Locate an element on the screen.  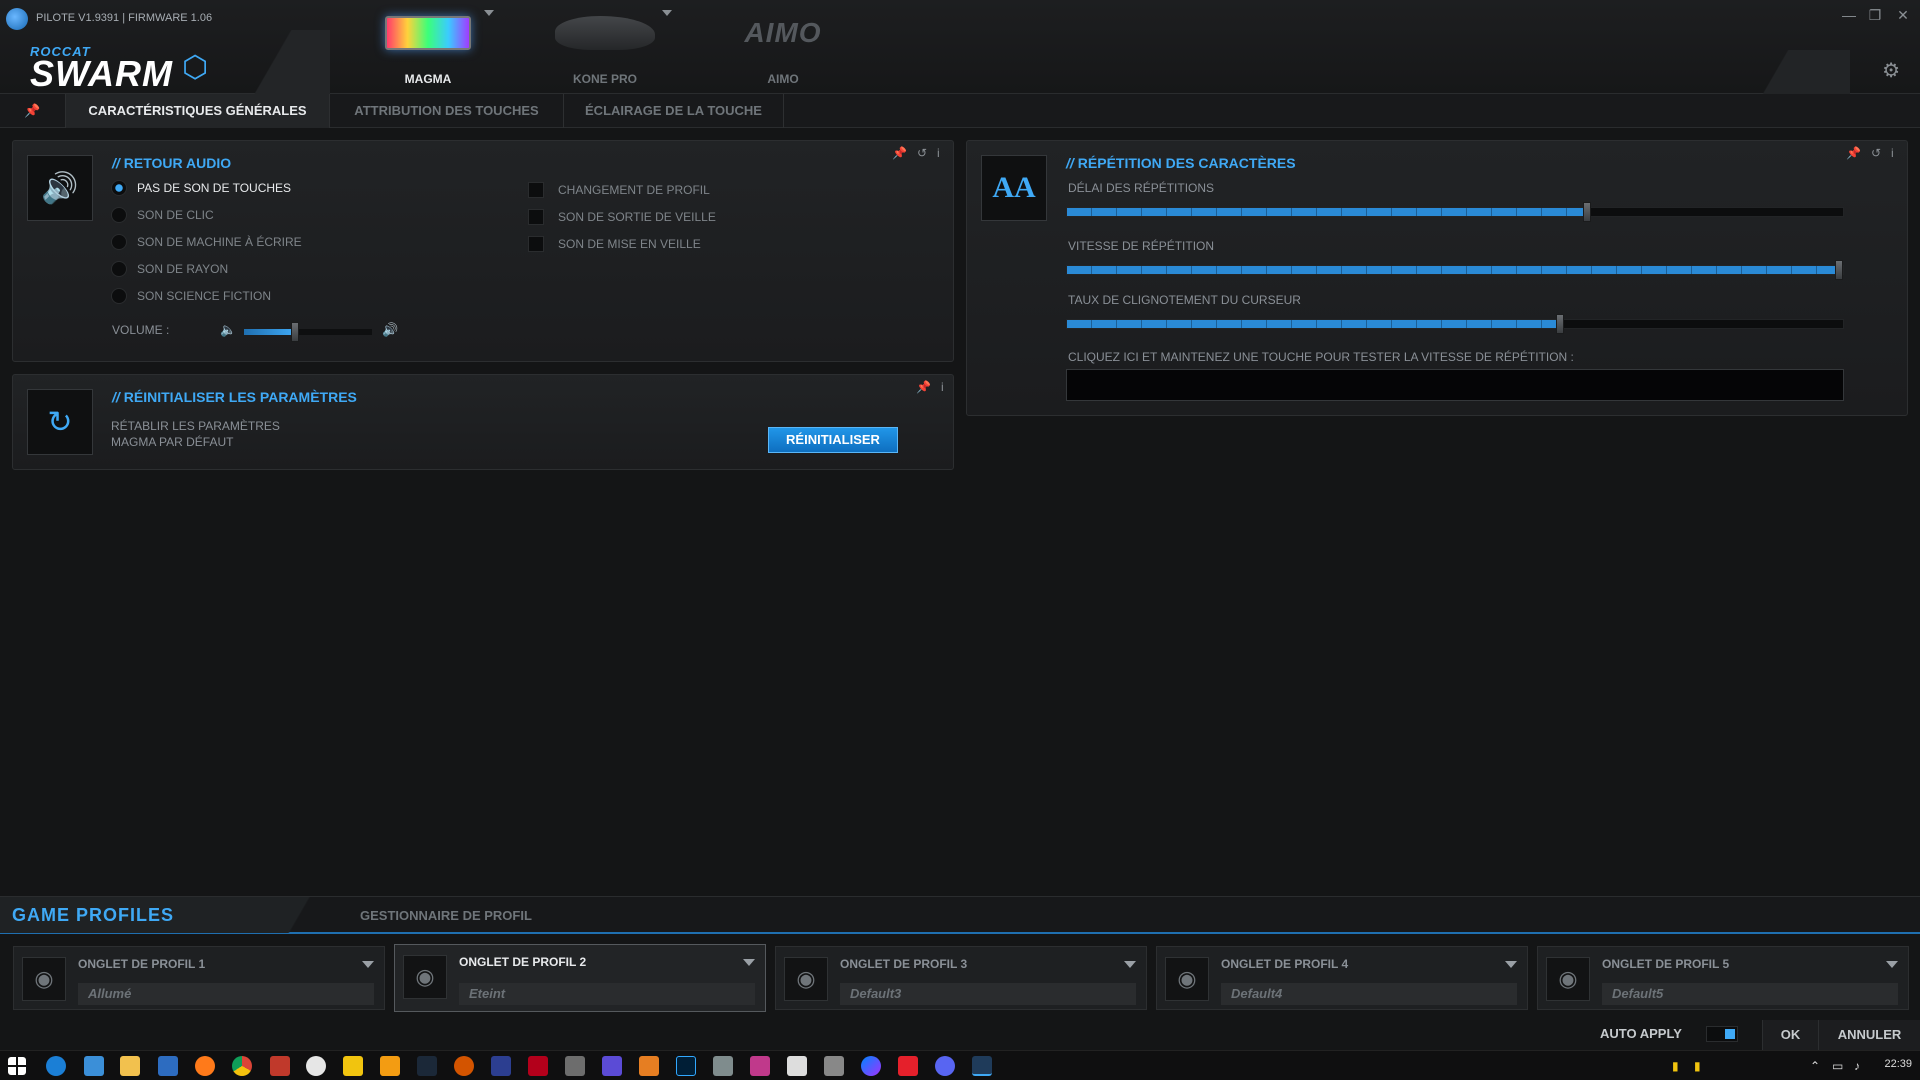
blink-thumb is located at coordinates (1560, 324).